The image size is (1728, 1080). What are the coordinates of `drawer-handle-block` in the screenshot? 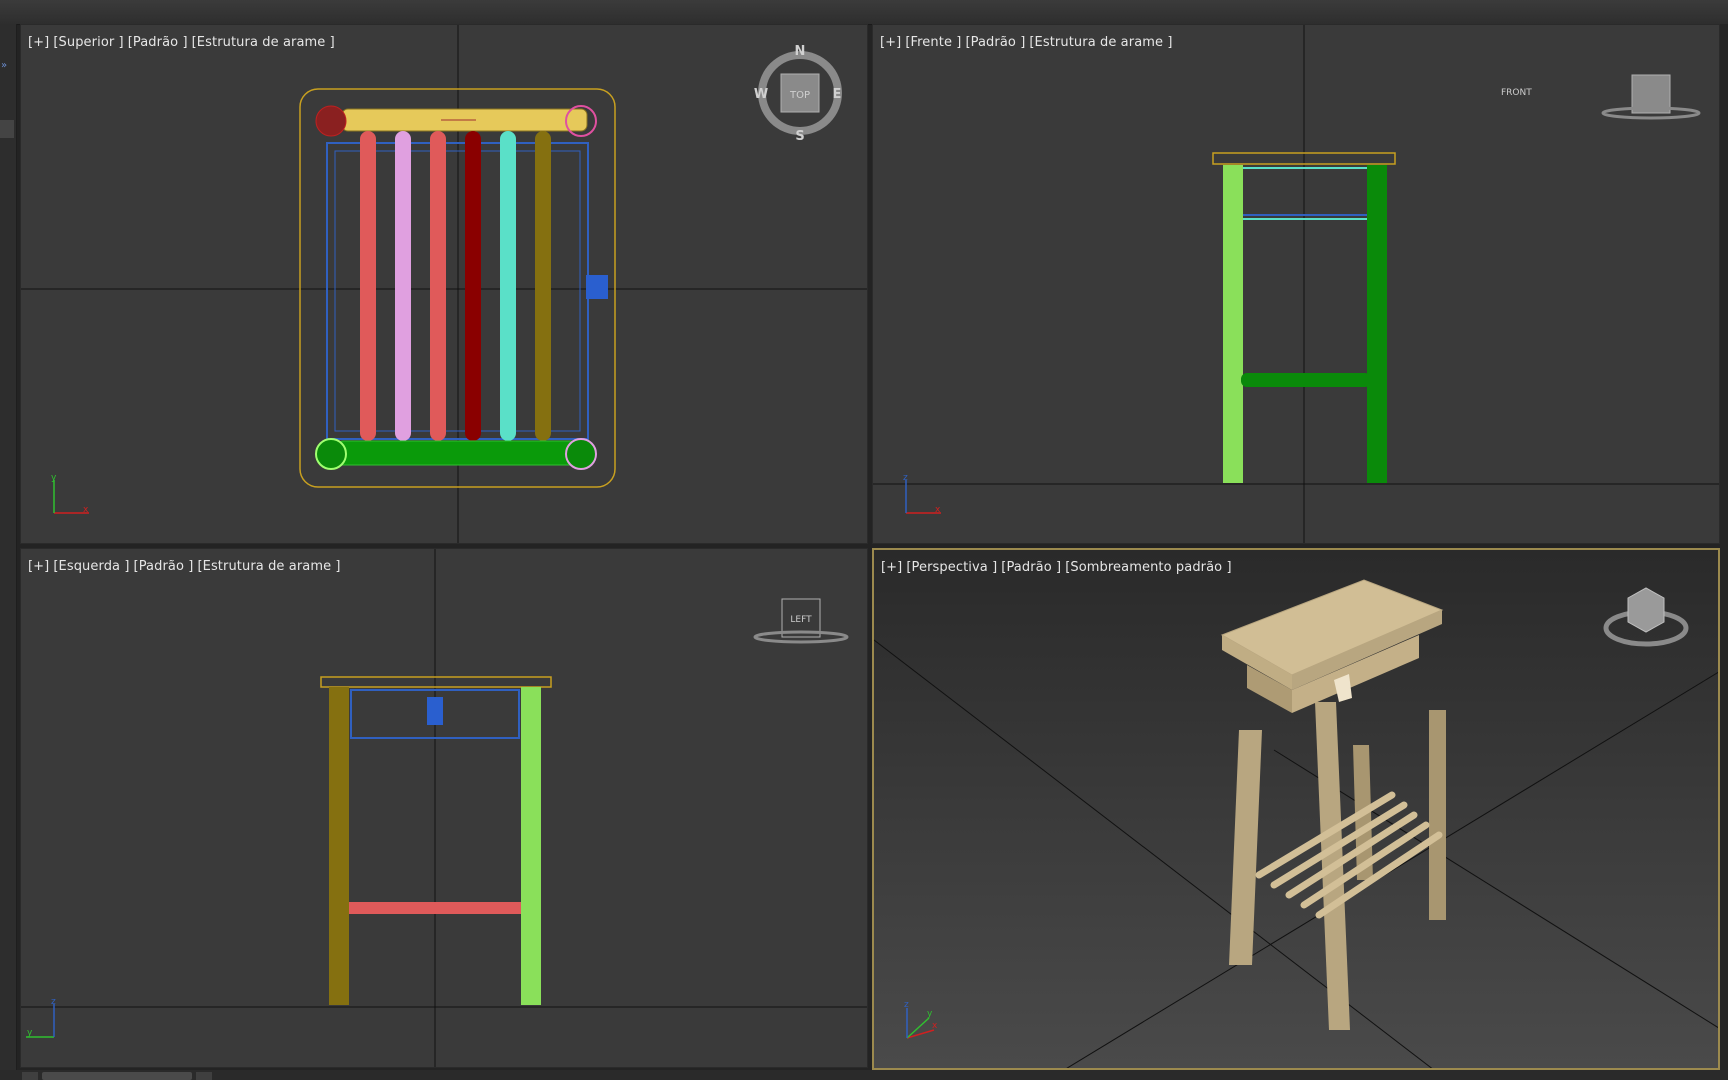 It's located at (597, 287).